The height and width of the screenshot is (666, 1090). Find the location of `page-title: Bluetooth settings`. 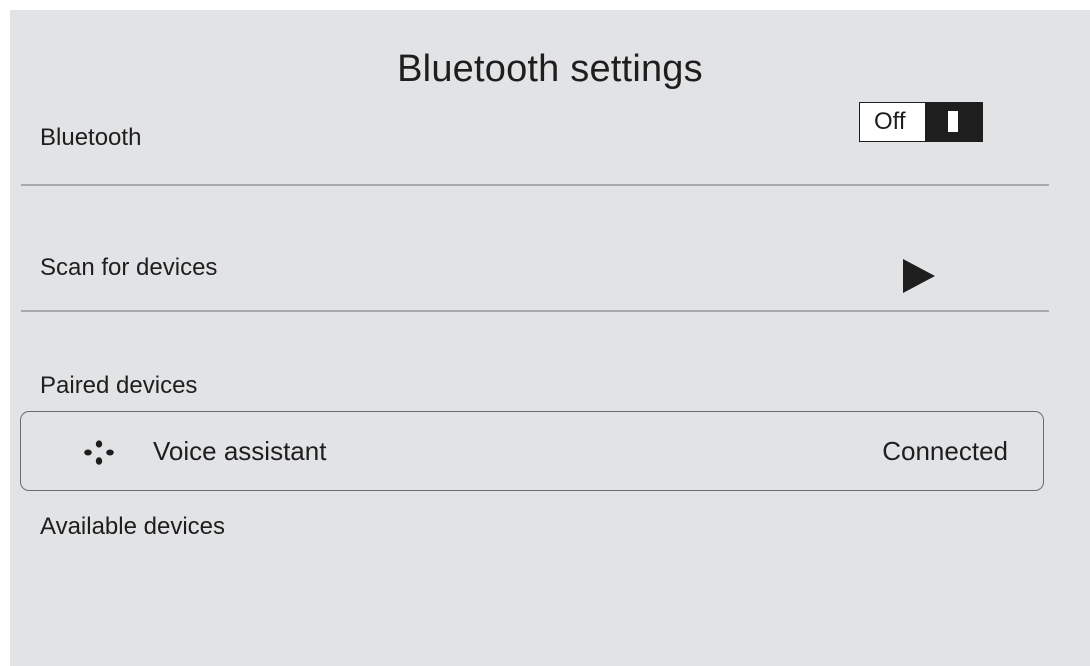

page-title: Bluetooth settings is located at coordinates (550, 69).